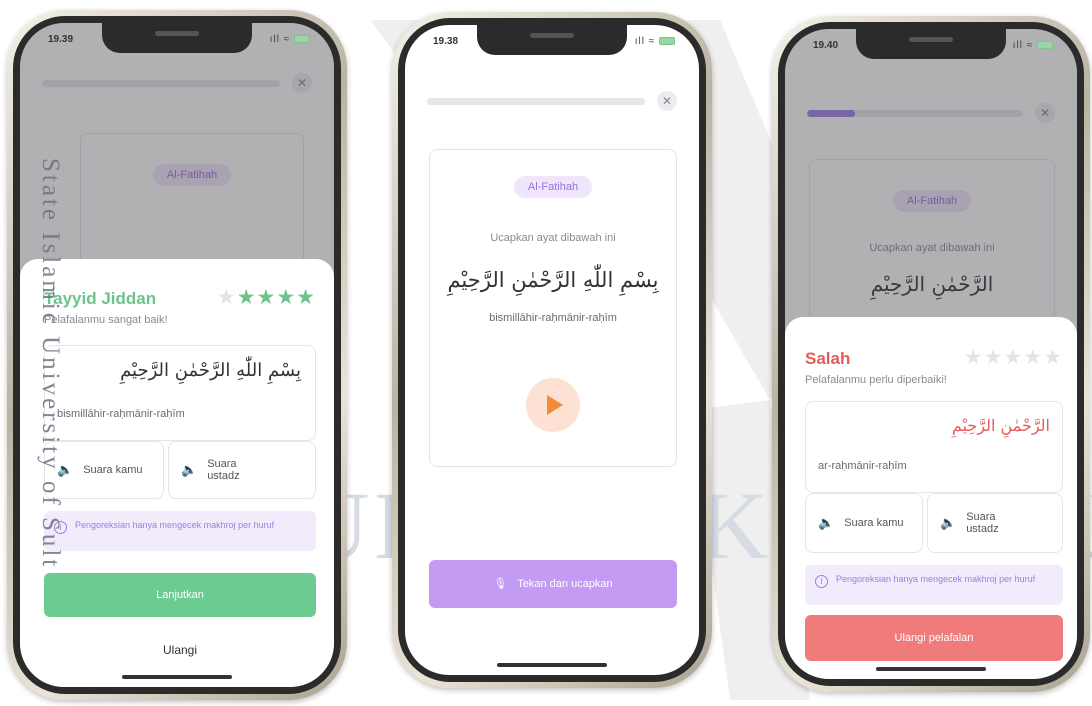 The height and width of the screenshot is (706, 1092). I want to click on status-bar: 19.39 ıll ≈, so click(177, 42).